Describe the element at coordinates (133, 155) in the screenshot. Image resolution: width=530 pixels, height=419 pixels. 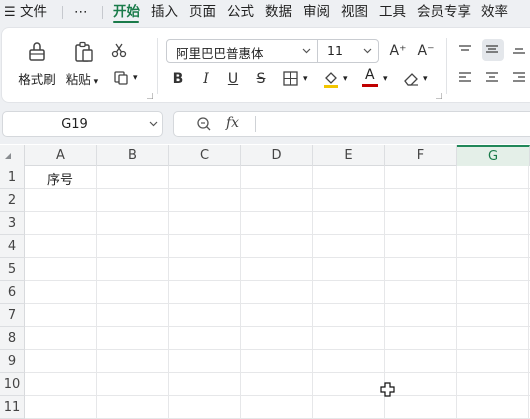
I see `column-header-b: B` at that location.